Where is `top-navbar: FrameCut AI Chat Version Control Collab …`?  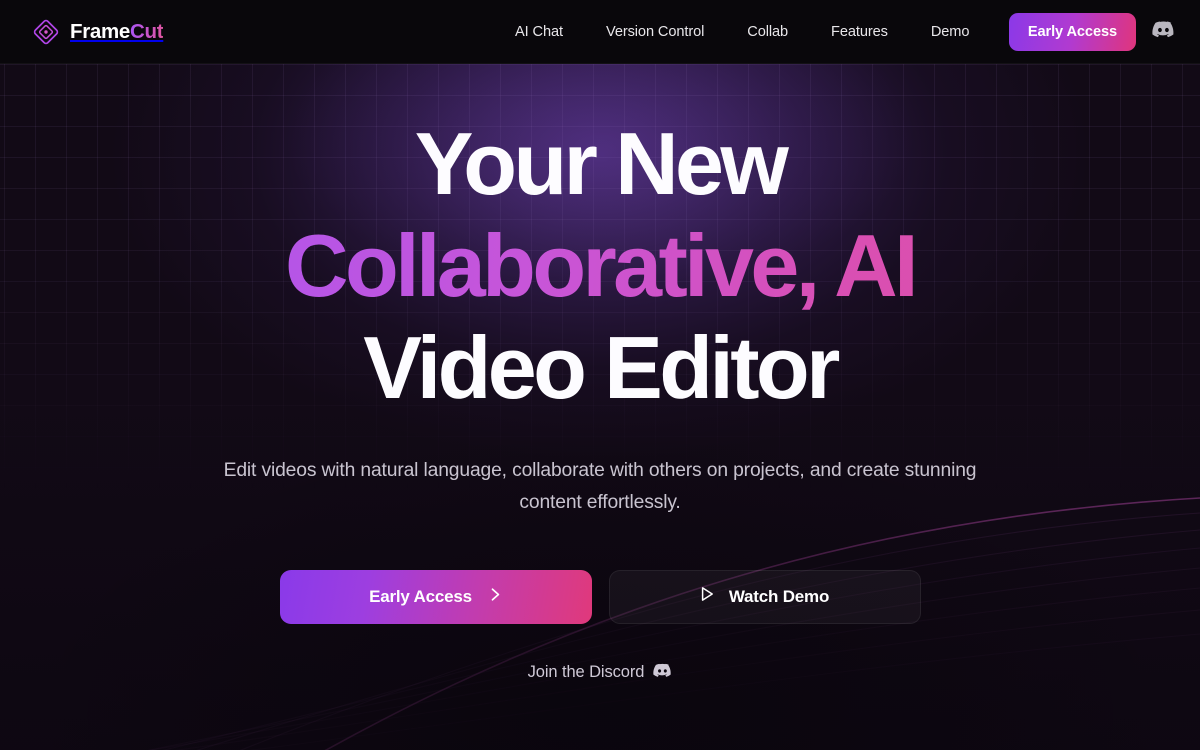 top-navbar: FrameCut AI Chat Version Control Collab … is located at coordinates (600, 32).